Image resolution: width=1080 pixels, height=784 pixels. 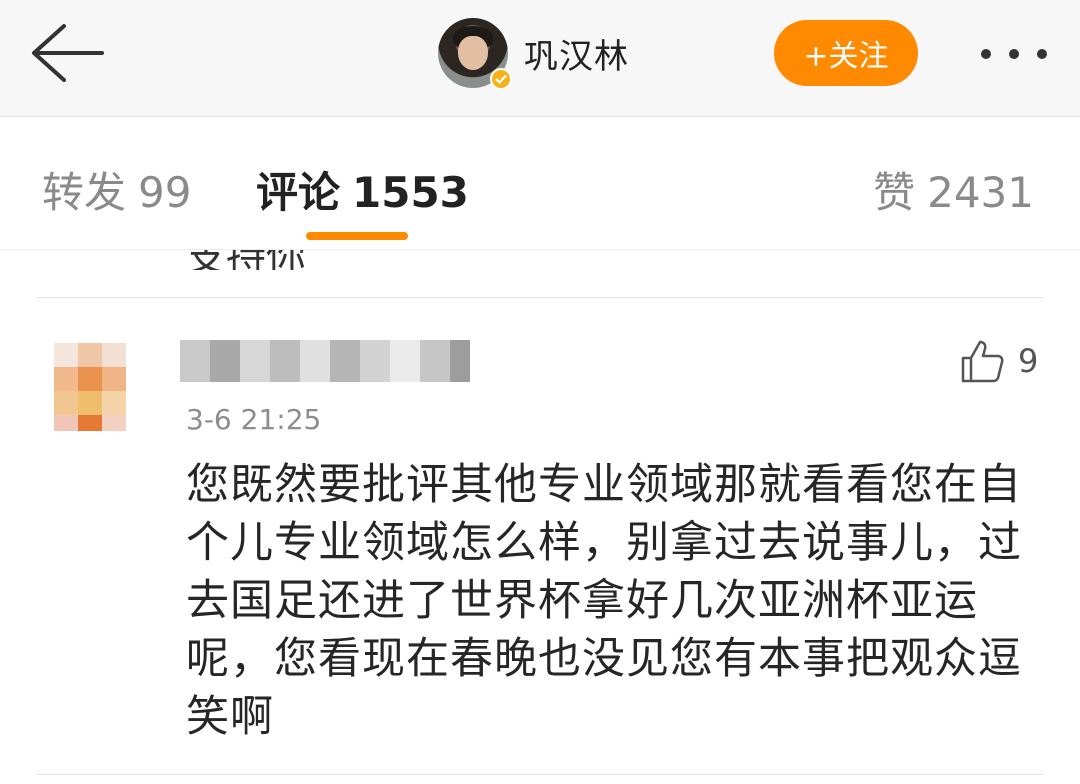 I want to click on back-button, so click(x=66, y=53).